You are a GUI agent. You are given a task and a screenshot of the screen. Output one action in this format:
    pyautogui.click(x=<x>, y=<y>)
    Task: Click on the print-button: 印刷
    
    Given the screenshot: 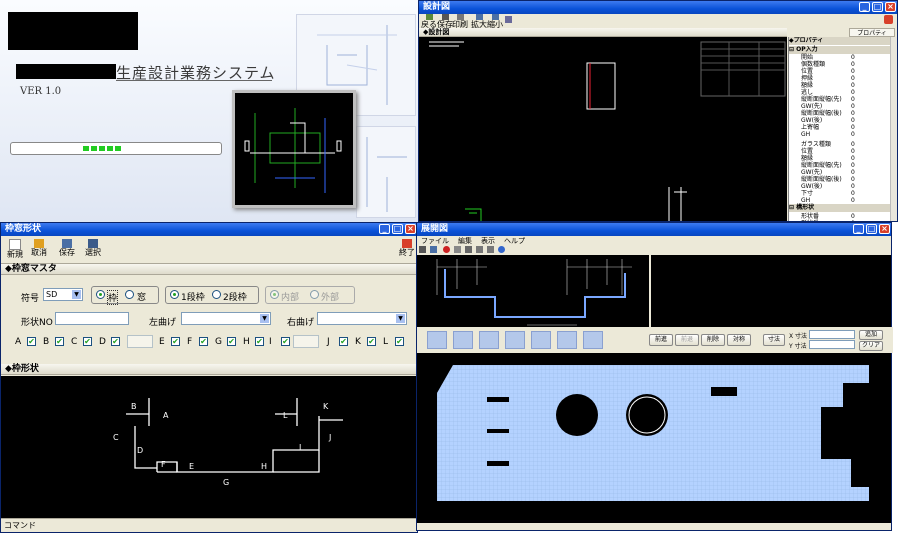 What is the action you would take?
    pyautogui.click(x=460, y=21)
    